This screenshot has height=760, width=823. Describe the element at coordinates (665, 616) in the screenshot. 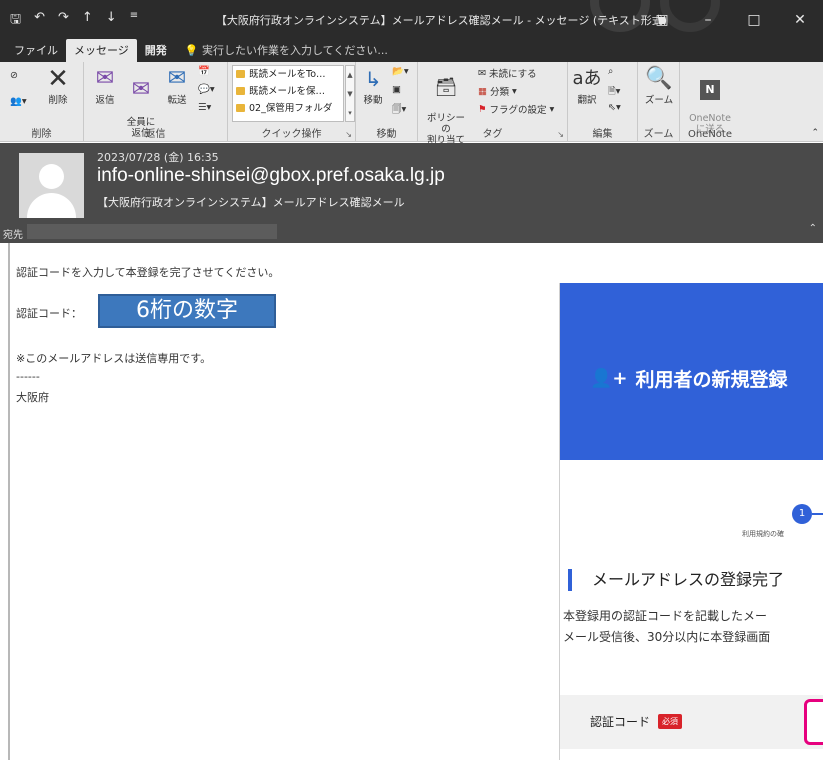

I see `instruction-text: 本登録用の認証コードを記載したメー` at that location.